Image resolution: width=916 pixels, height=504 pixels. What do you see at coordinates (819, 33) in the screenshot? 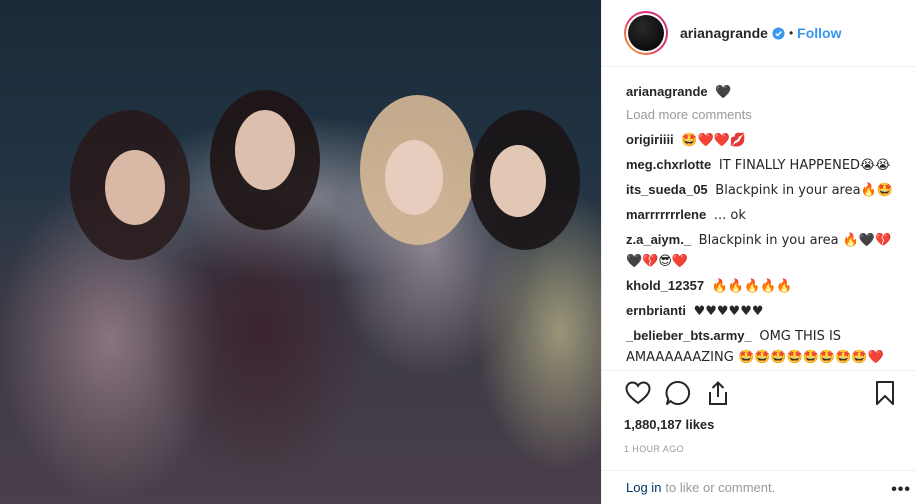
I see `follow-button: Follow` at bounding box center [819, 33].